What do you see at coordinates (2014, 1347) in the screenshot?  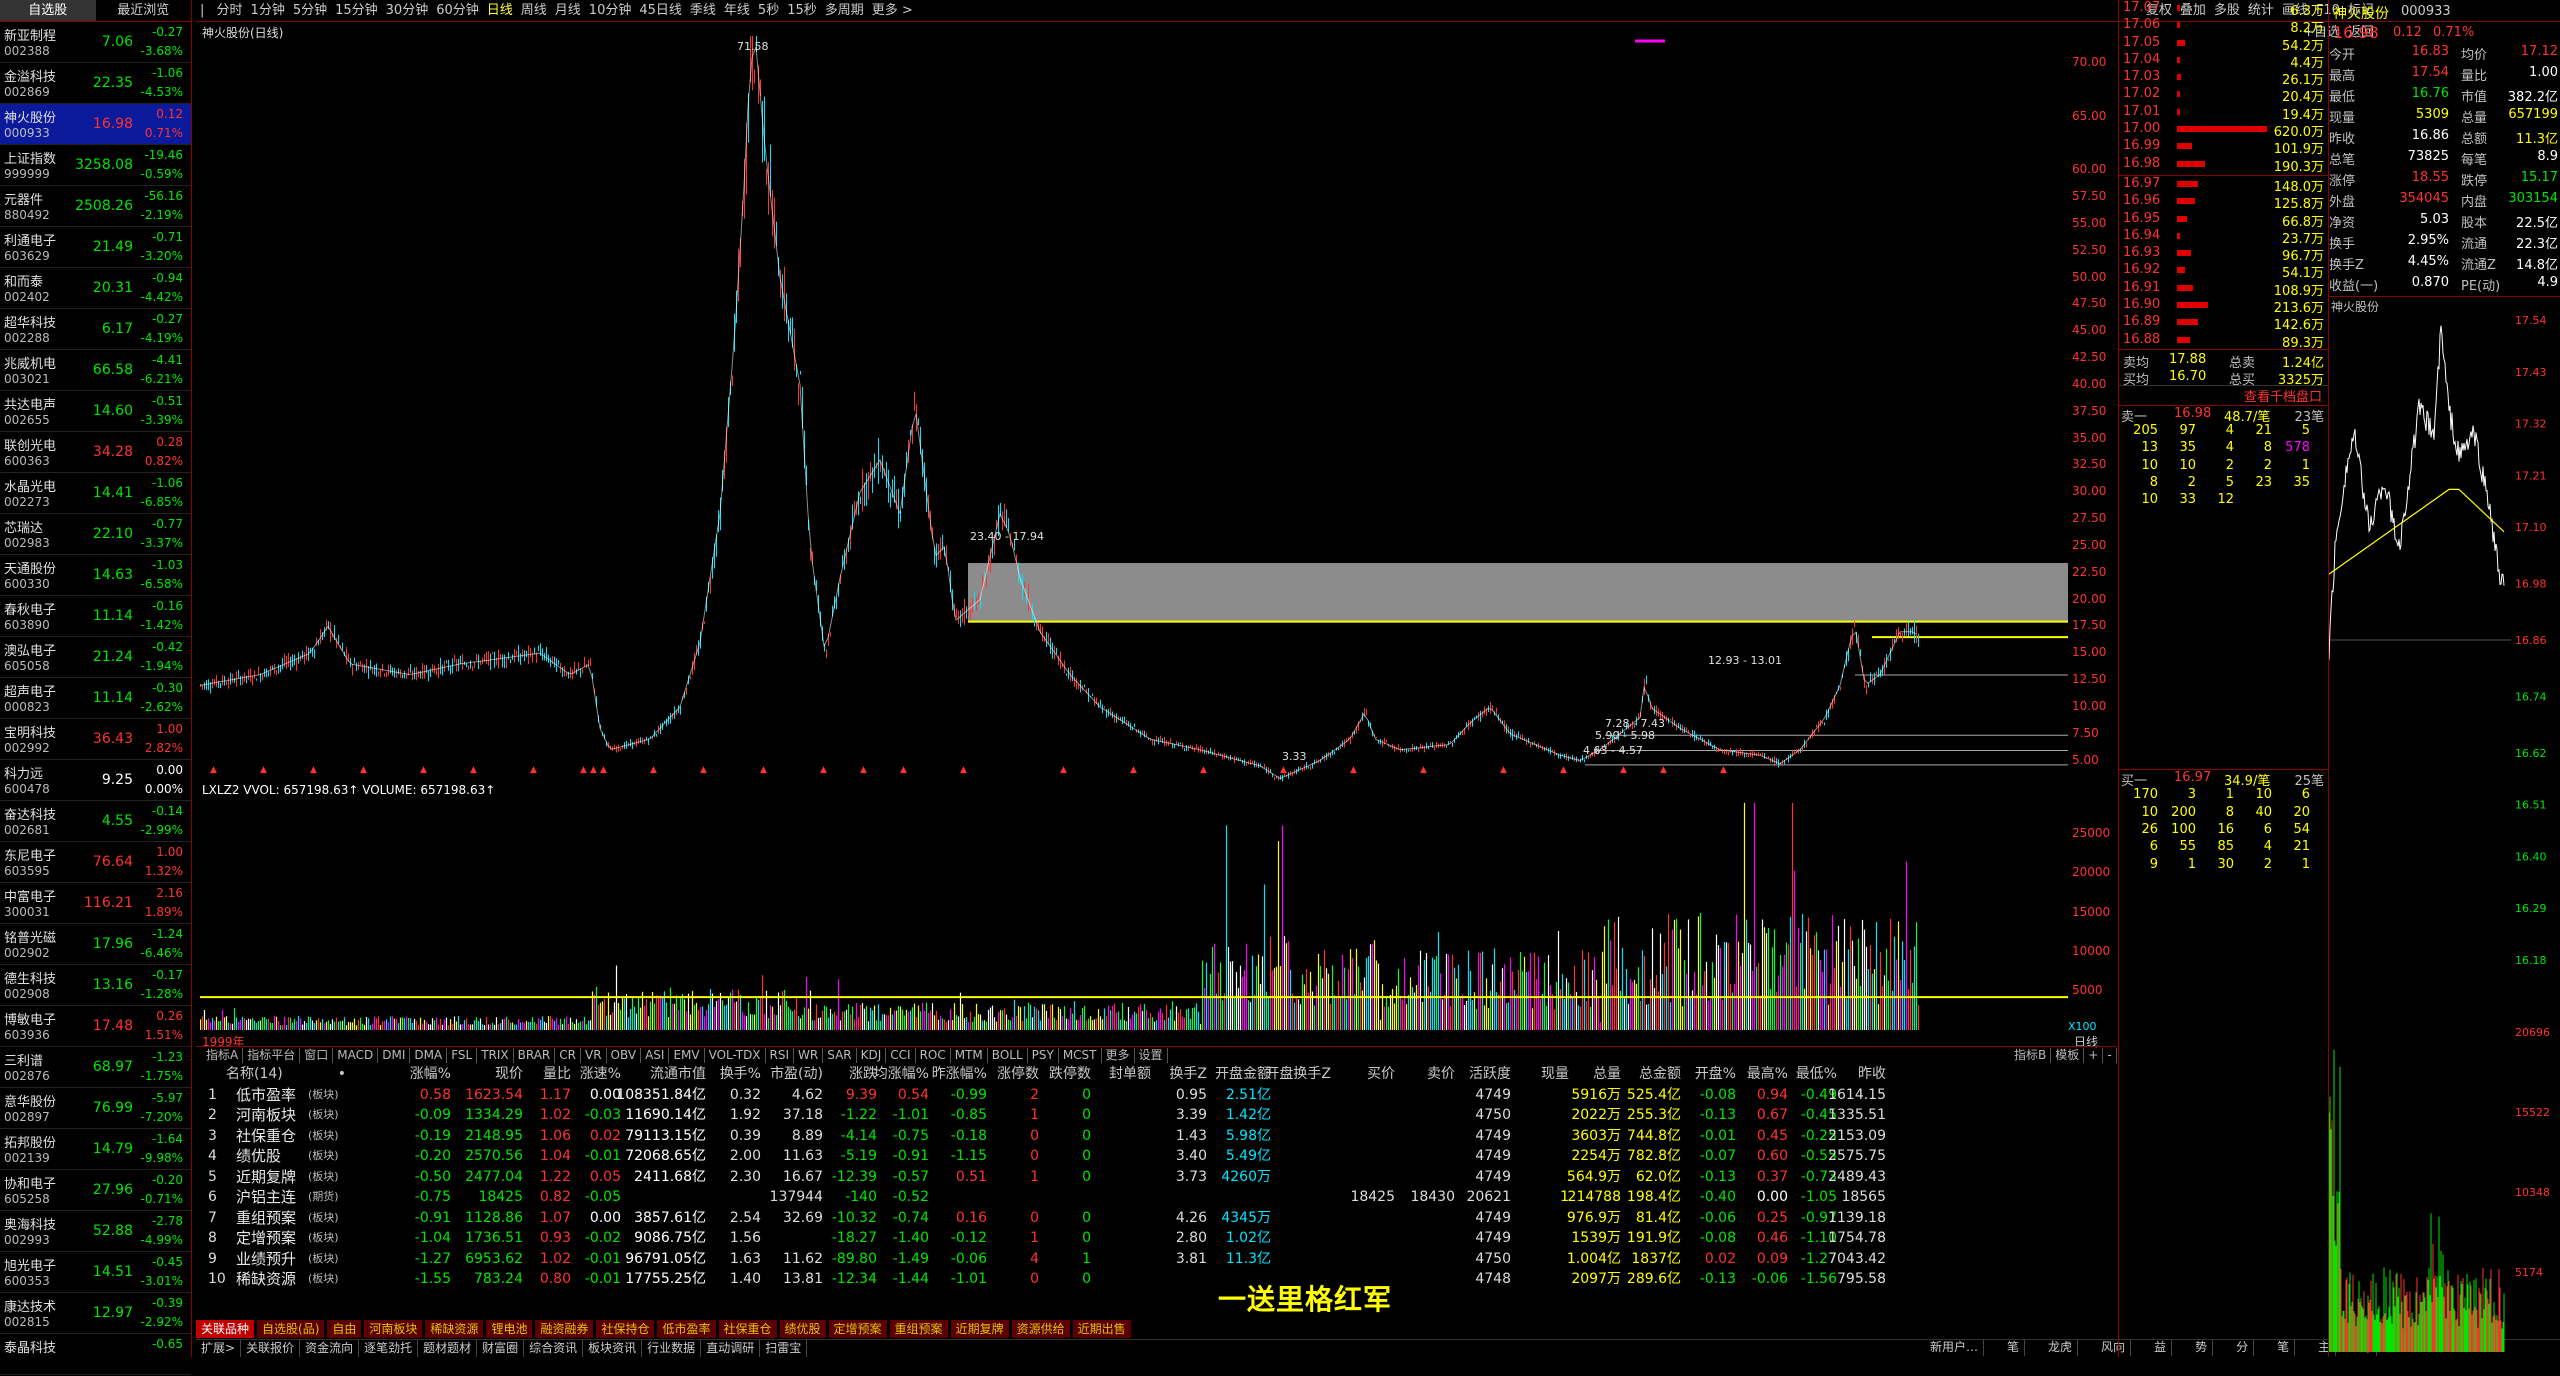 I see `bottom-right-item: 笔` at bounding box center [2014, 1347].